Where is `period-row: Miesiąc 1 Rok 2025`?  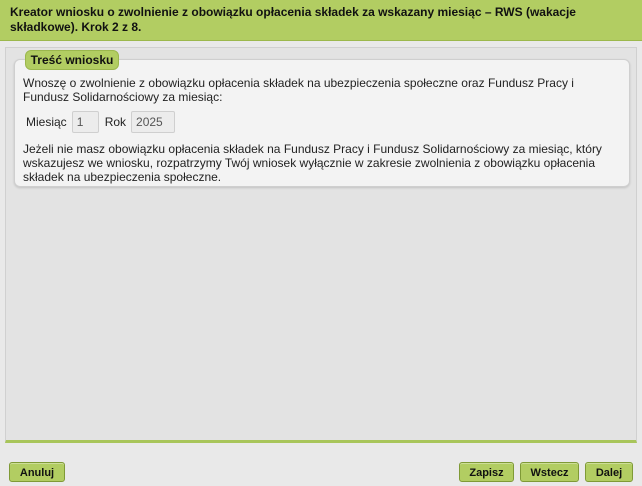 period-row: Miesiąc 1 Rok 2025 is located at coordinates (101, 122).